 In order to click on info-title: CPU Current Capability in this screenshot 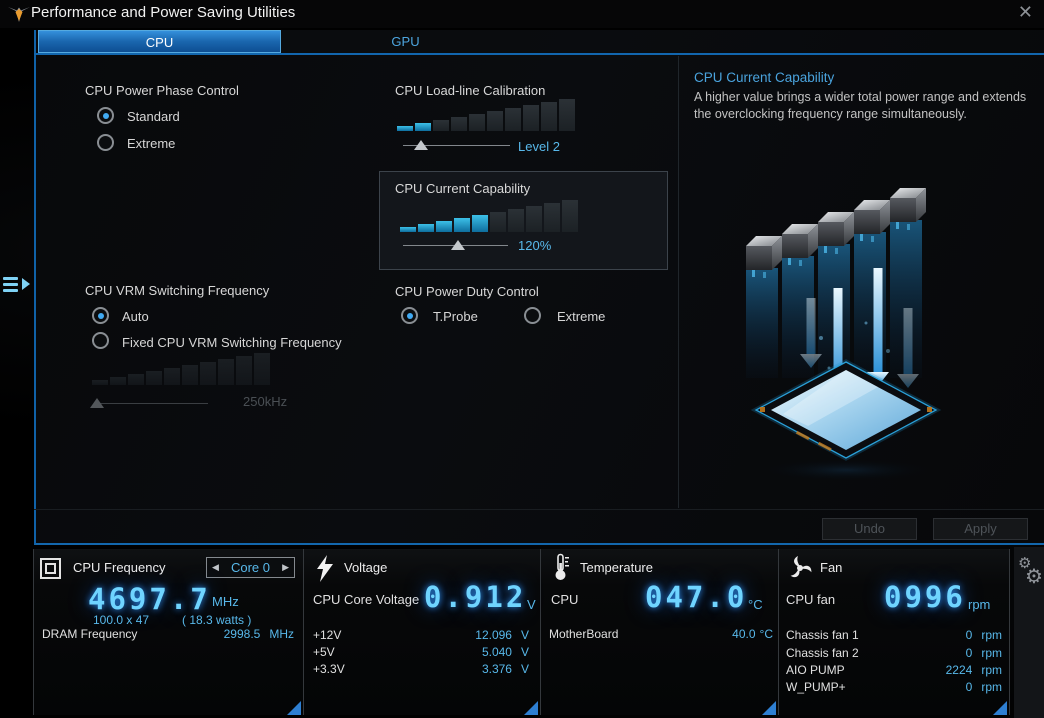, I will do `click(764, 77)`.